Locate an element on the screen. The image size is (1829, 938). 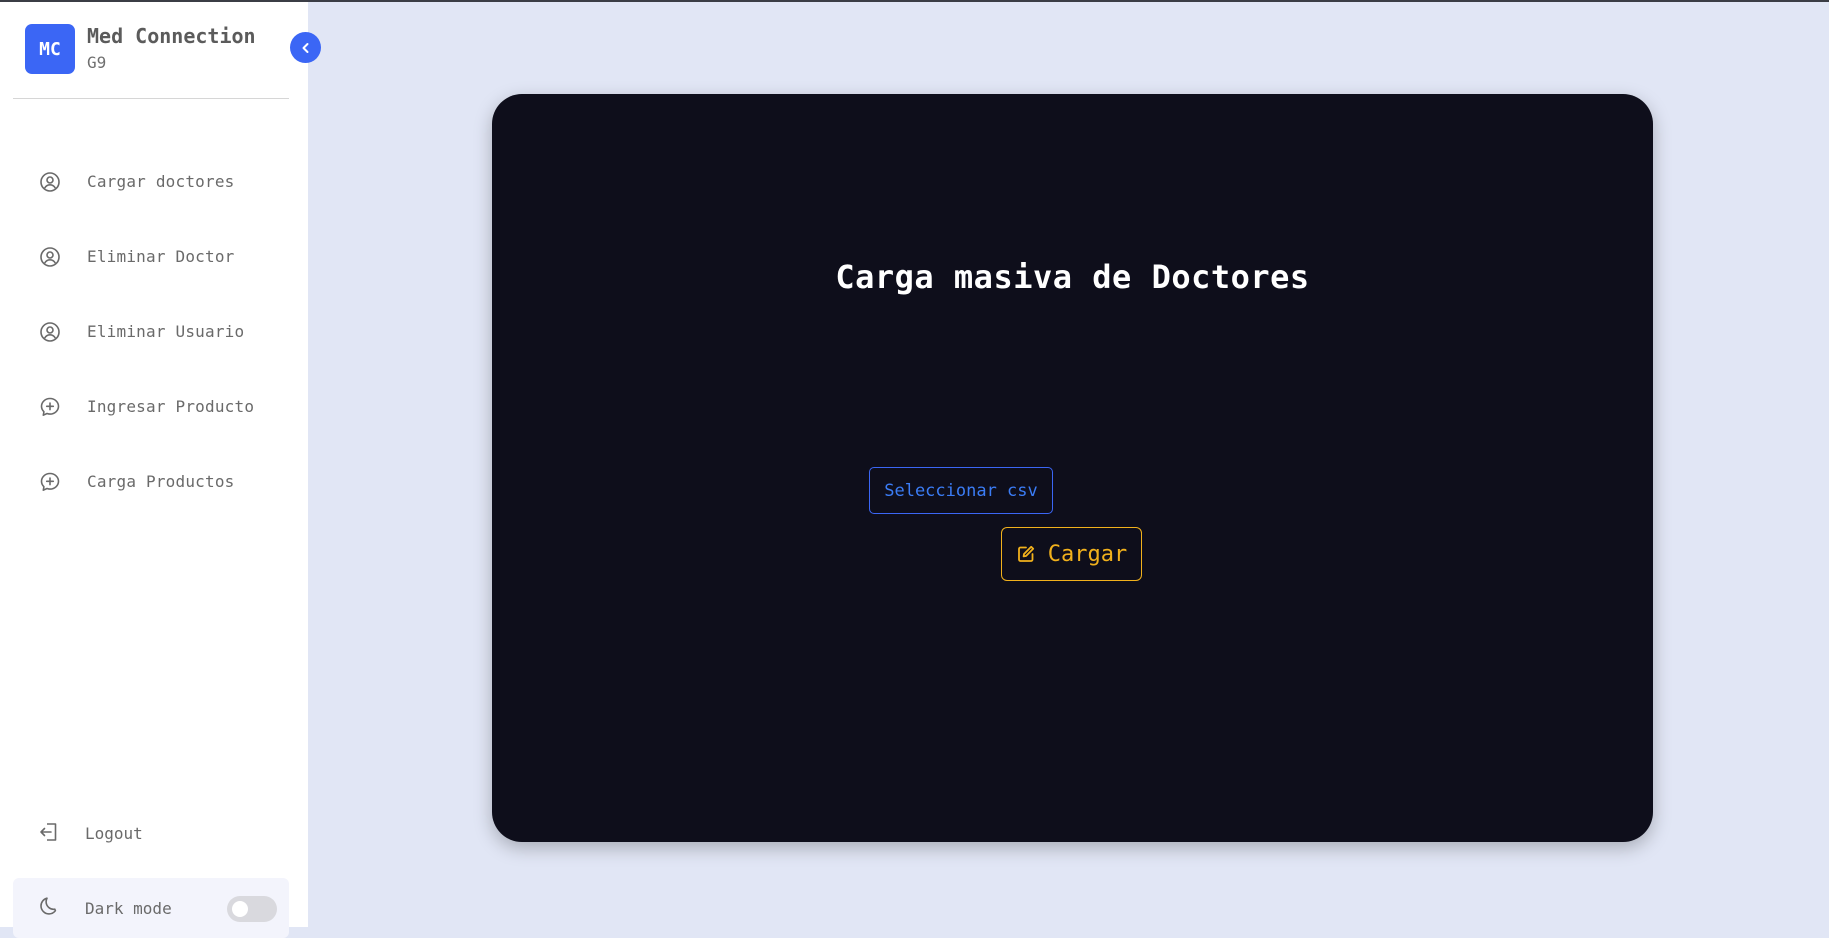
window-top-border is located at coordinates (914, 1).